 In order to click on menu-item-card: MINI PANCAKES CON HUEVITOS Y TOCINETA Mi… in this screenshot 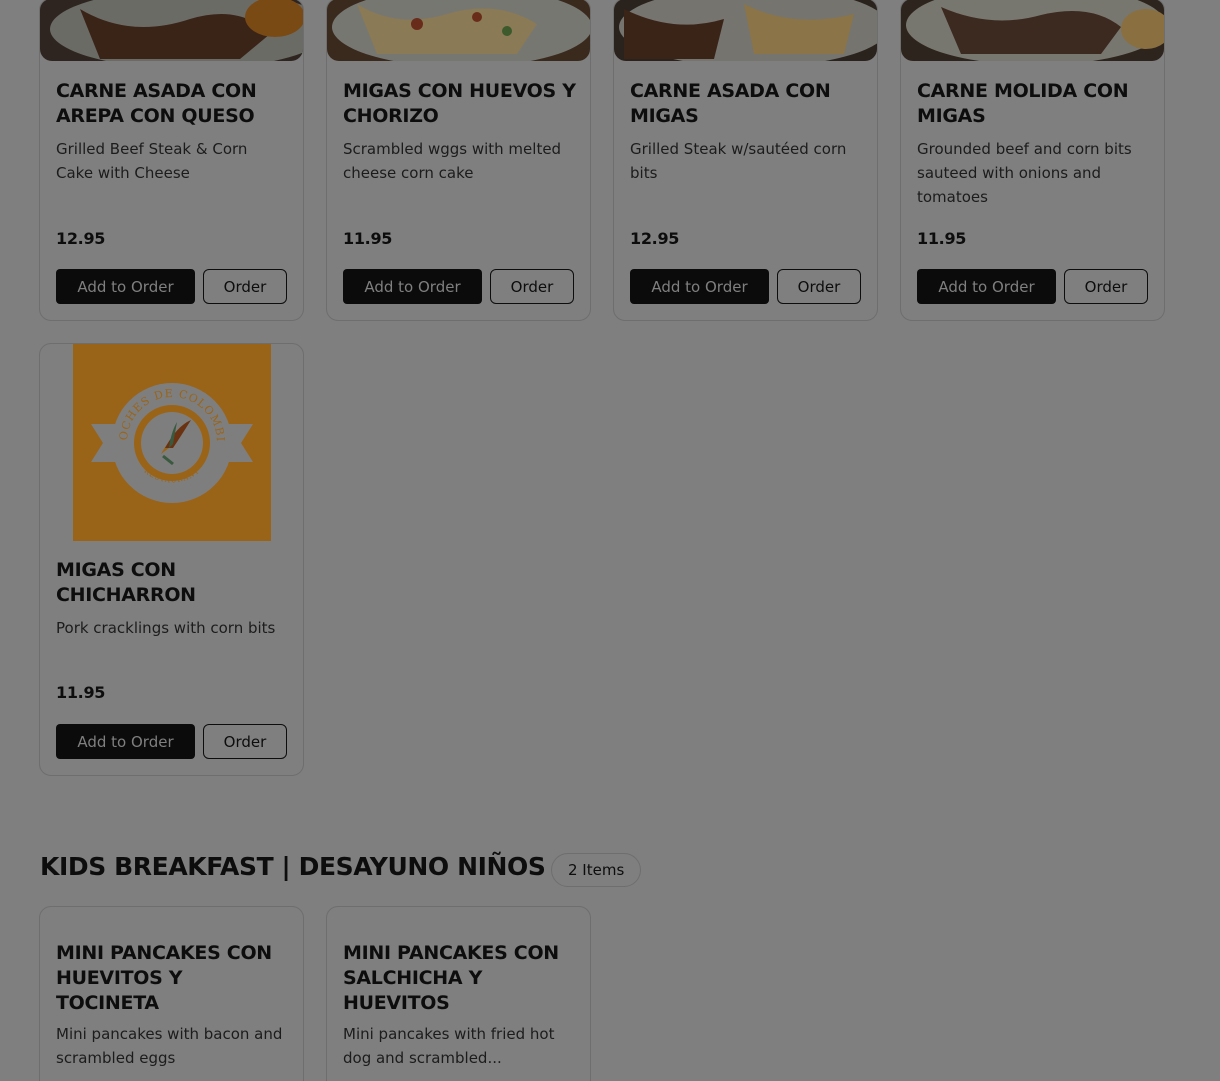, I will do `click(171, 993)`.